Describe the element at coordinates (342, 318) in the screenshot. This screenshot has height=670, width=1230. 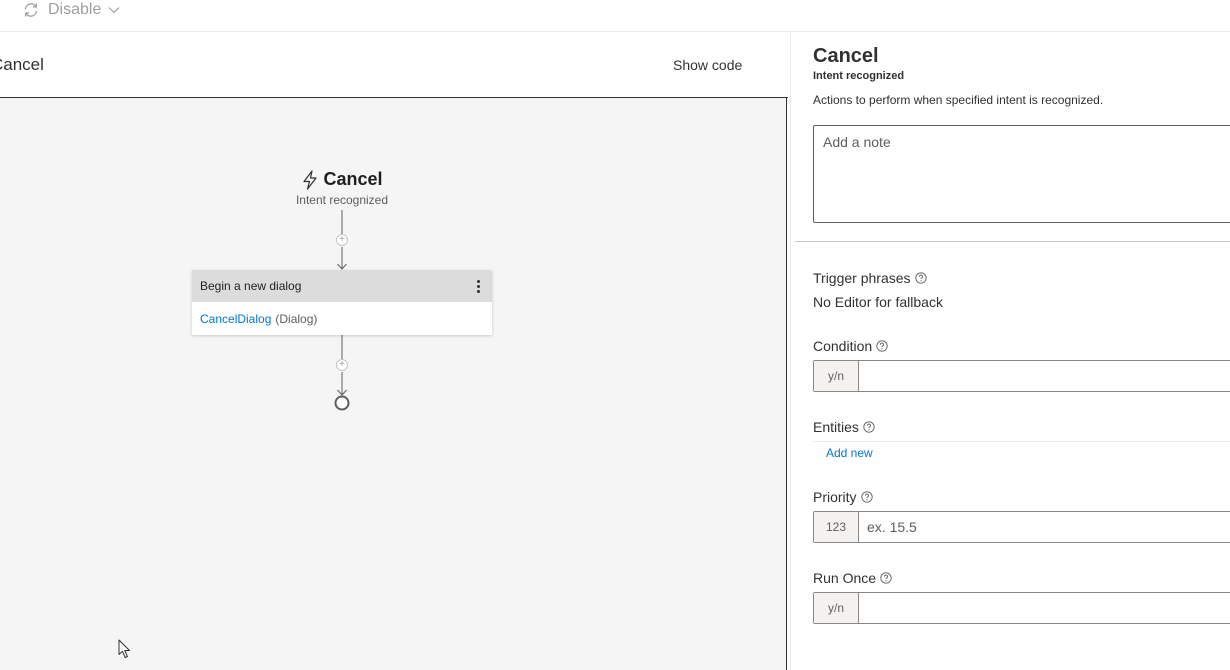
I see `action-card-body: CancelDialog (Dialog)` at that location.